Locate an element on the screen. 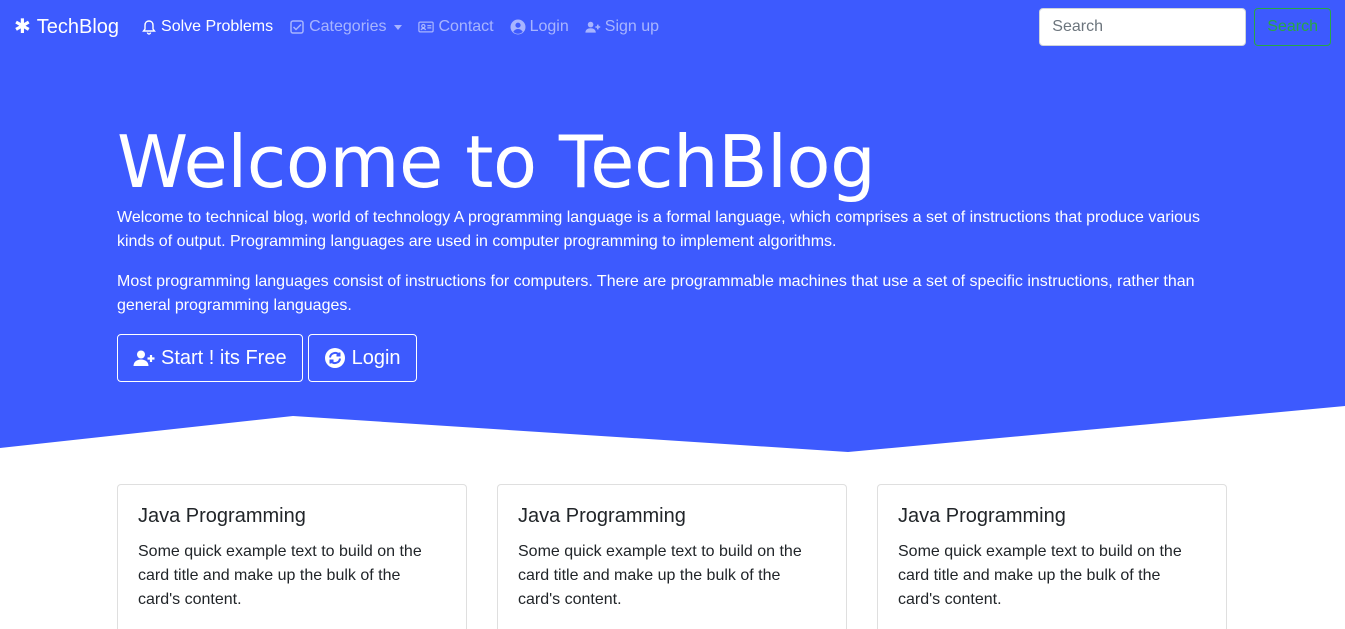 Image resolution: width=1345 pixels, height=629 pixels. chevron-down-icon is located at coordinates (398, 27).